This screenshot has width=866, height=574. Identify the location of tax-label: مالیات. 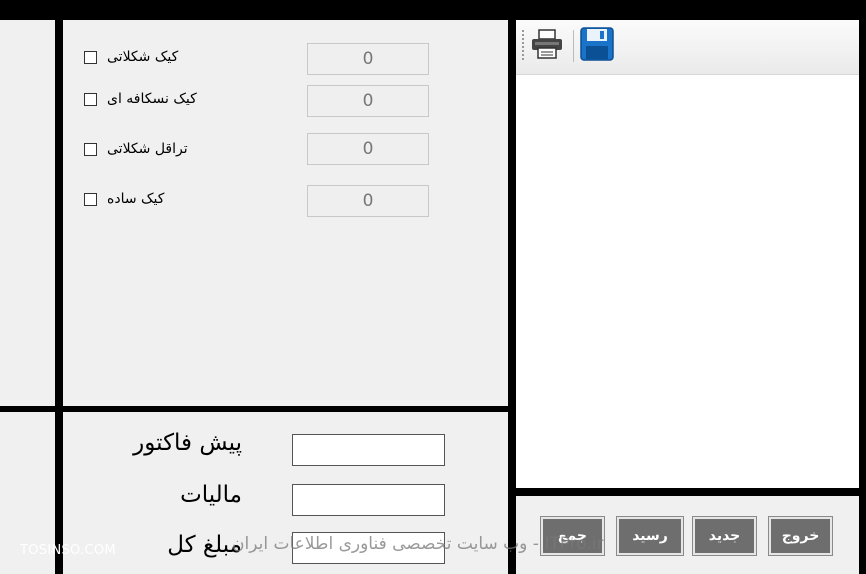
(211, 495).